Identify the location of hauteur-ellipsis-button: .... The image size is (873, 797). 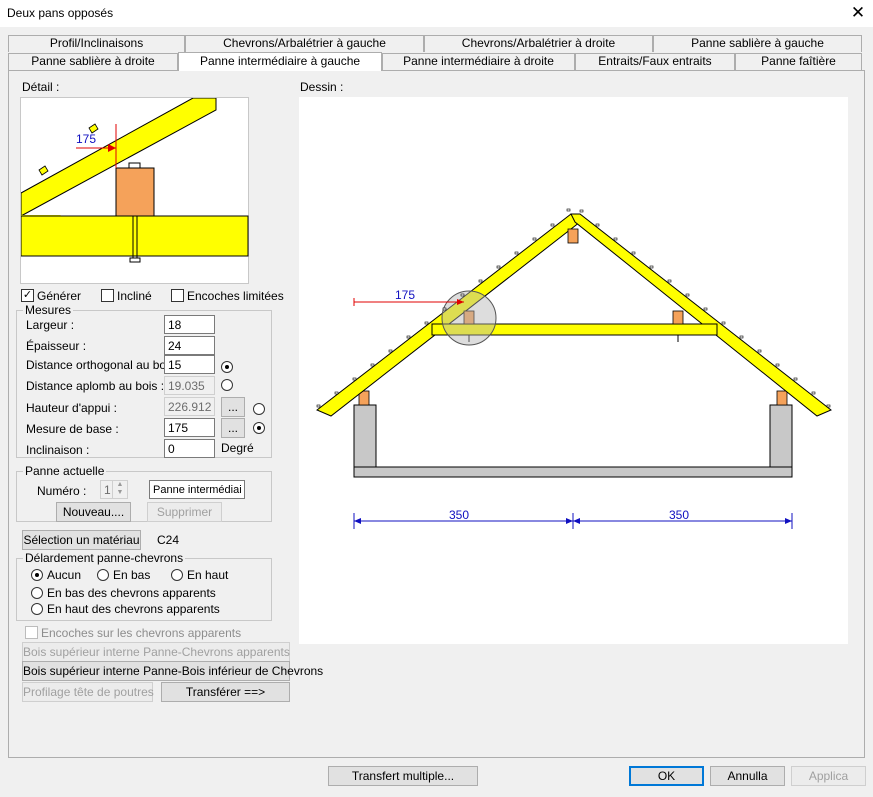
(233, 407).